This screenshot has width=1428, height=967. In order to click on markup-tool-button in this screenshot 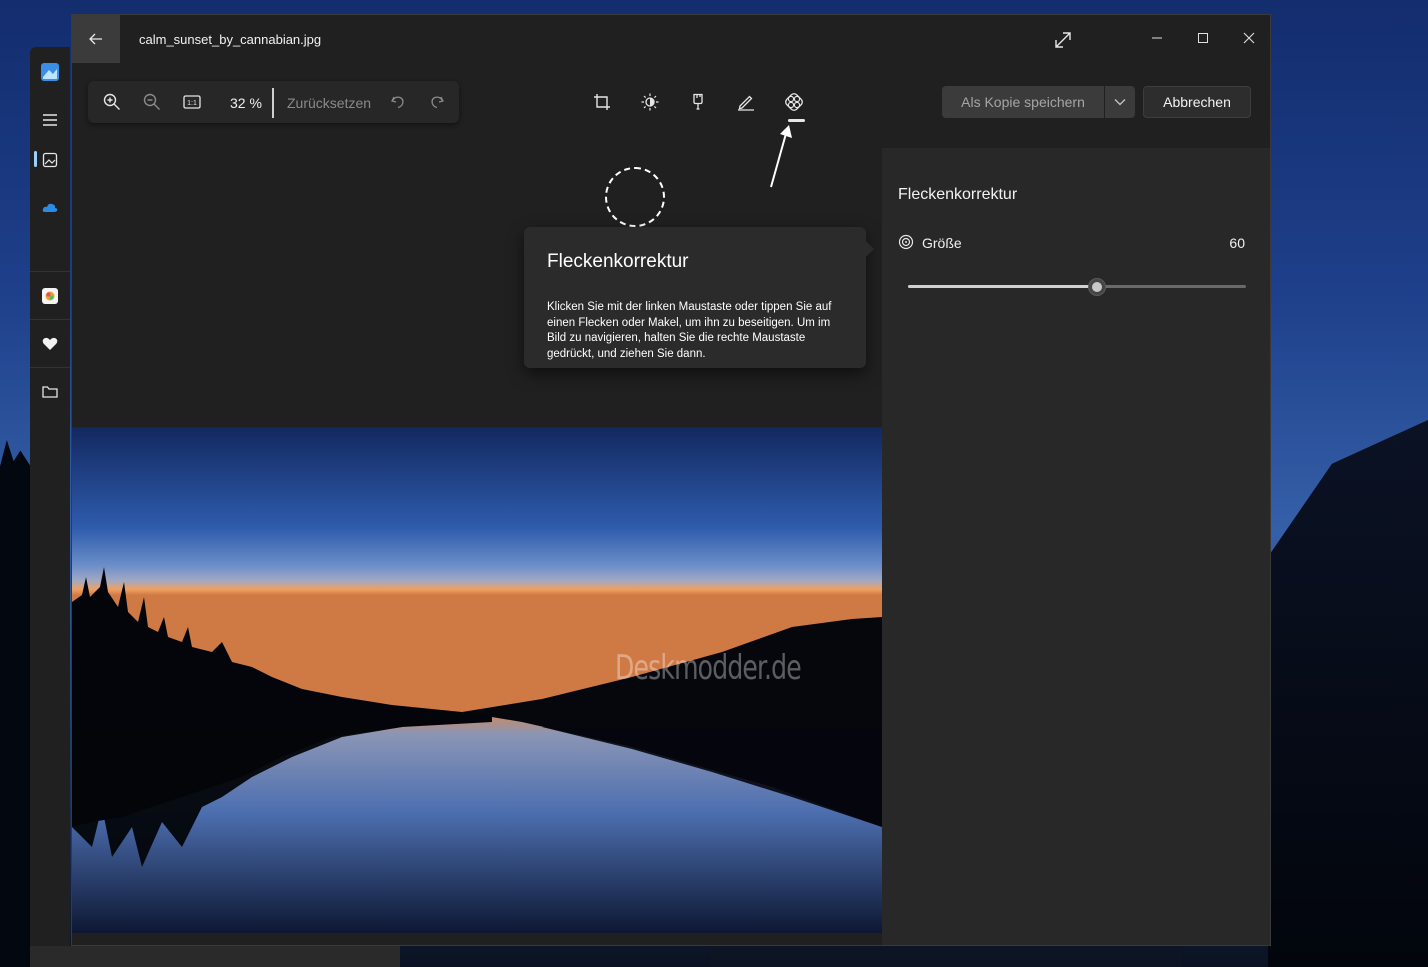, I will do `click(746, 102)`.